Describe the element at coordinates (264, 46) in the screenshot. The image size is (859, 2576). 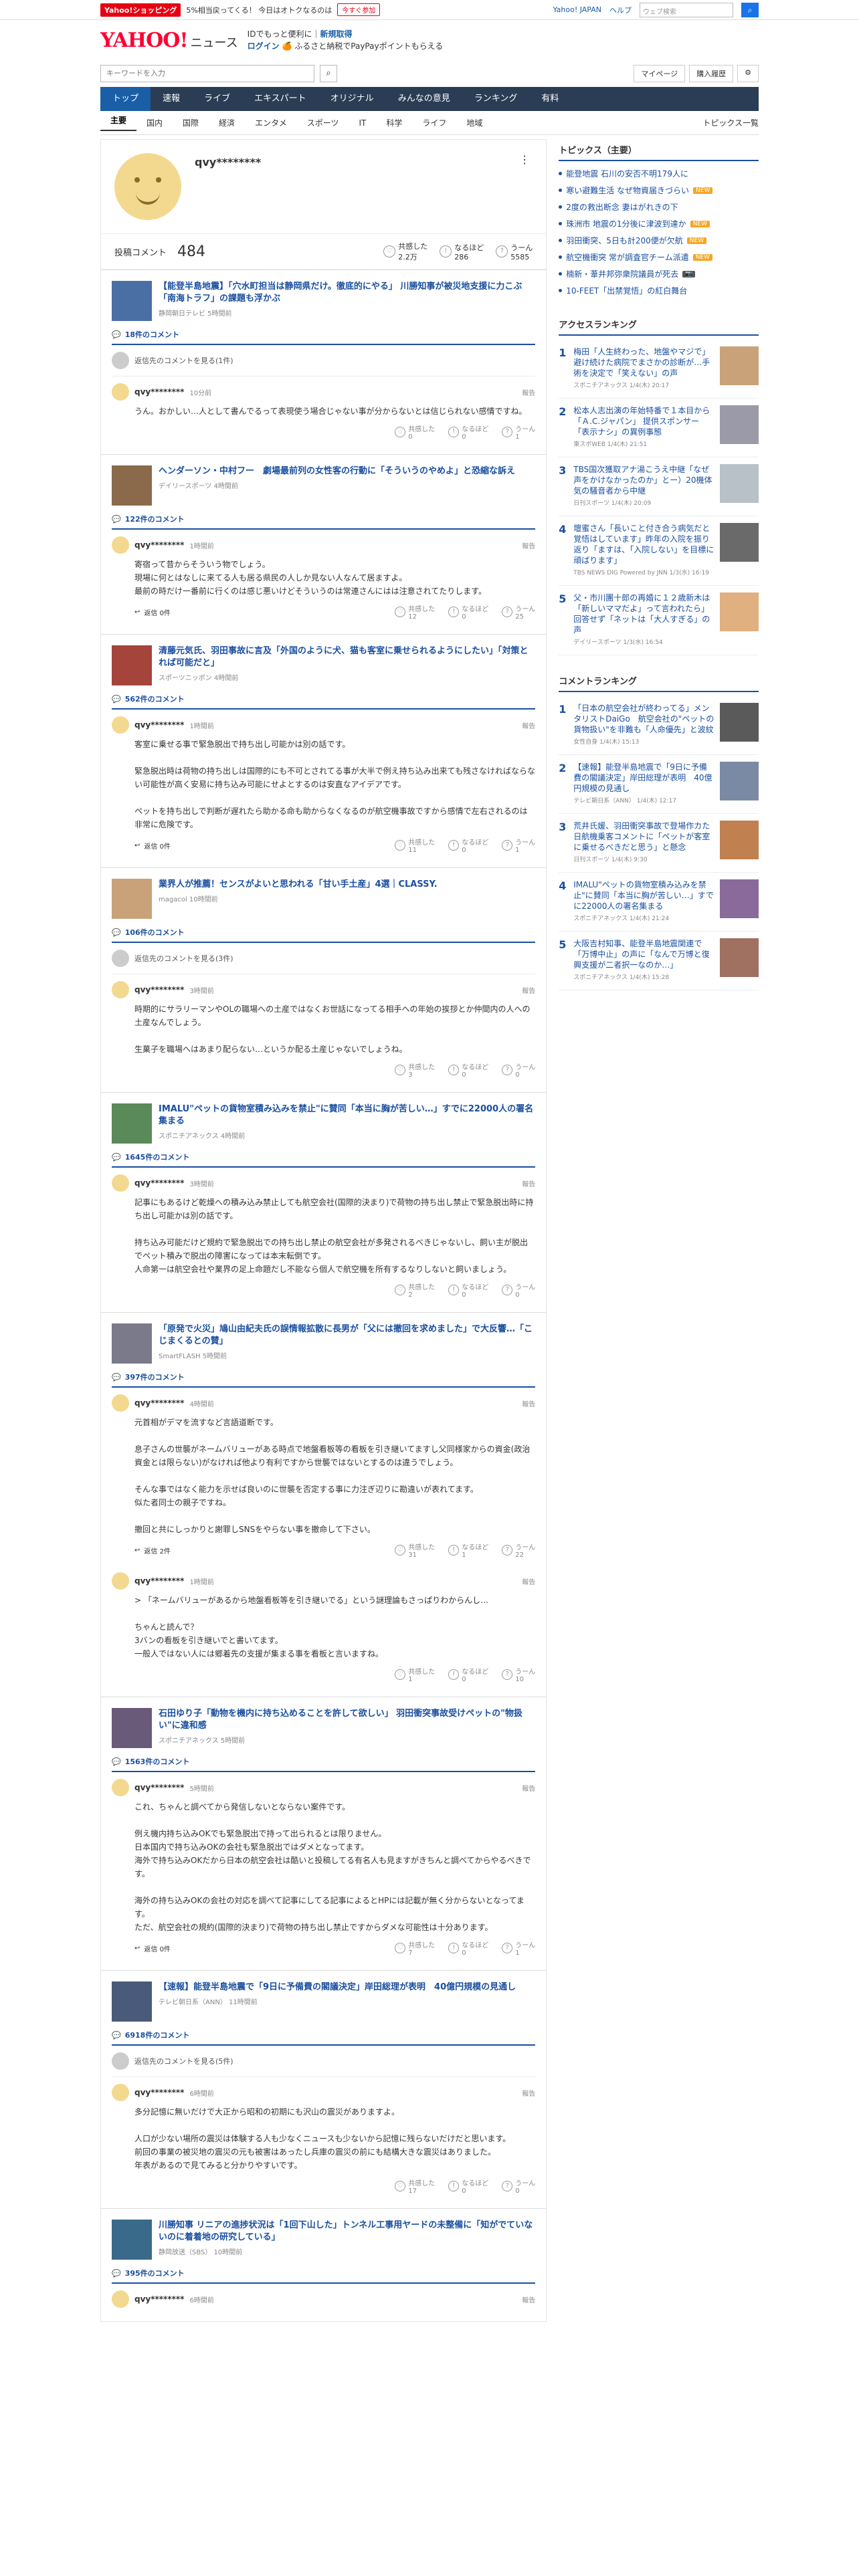
I see `login-link: ログイン` at that location.